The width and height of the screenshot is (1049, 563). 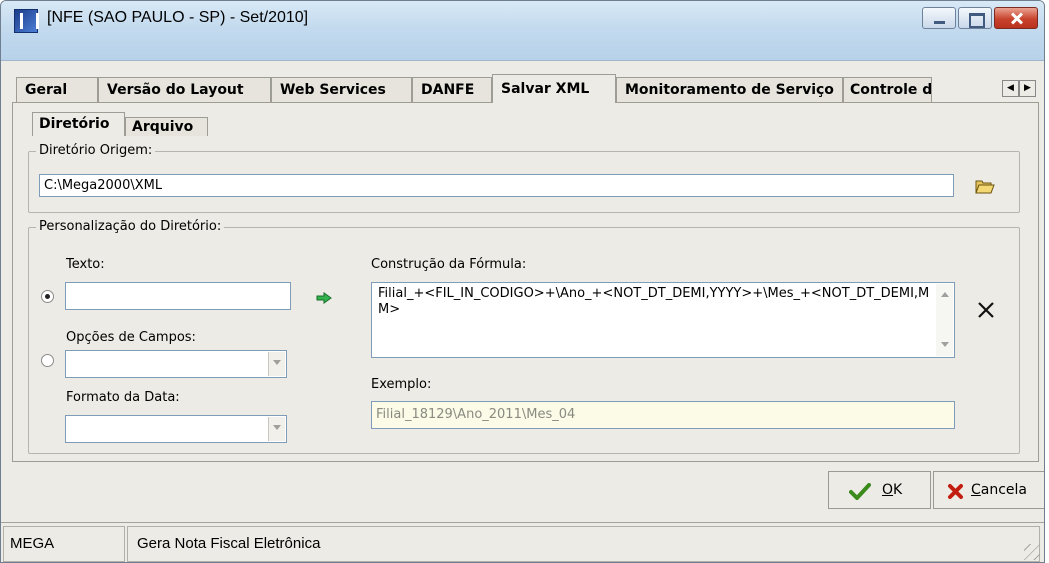 I want to click on ok-button: OK, so click(x=879, y=490).